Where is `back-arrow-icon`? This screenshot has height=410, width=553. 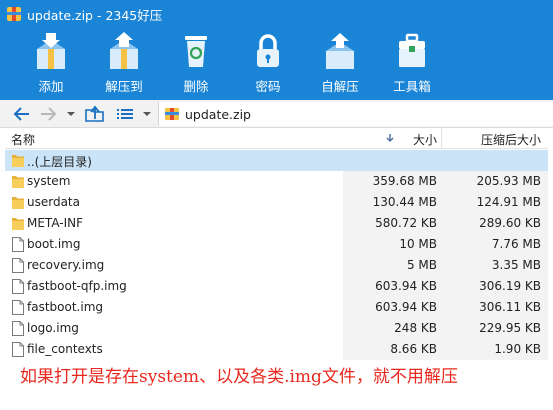 back-arrow-icon is located at coordinates (21, 114).